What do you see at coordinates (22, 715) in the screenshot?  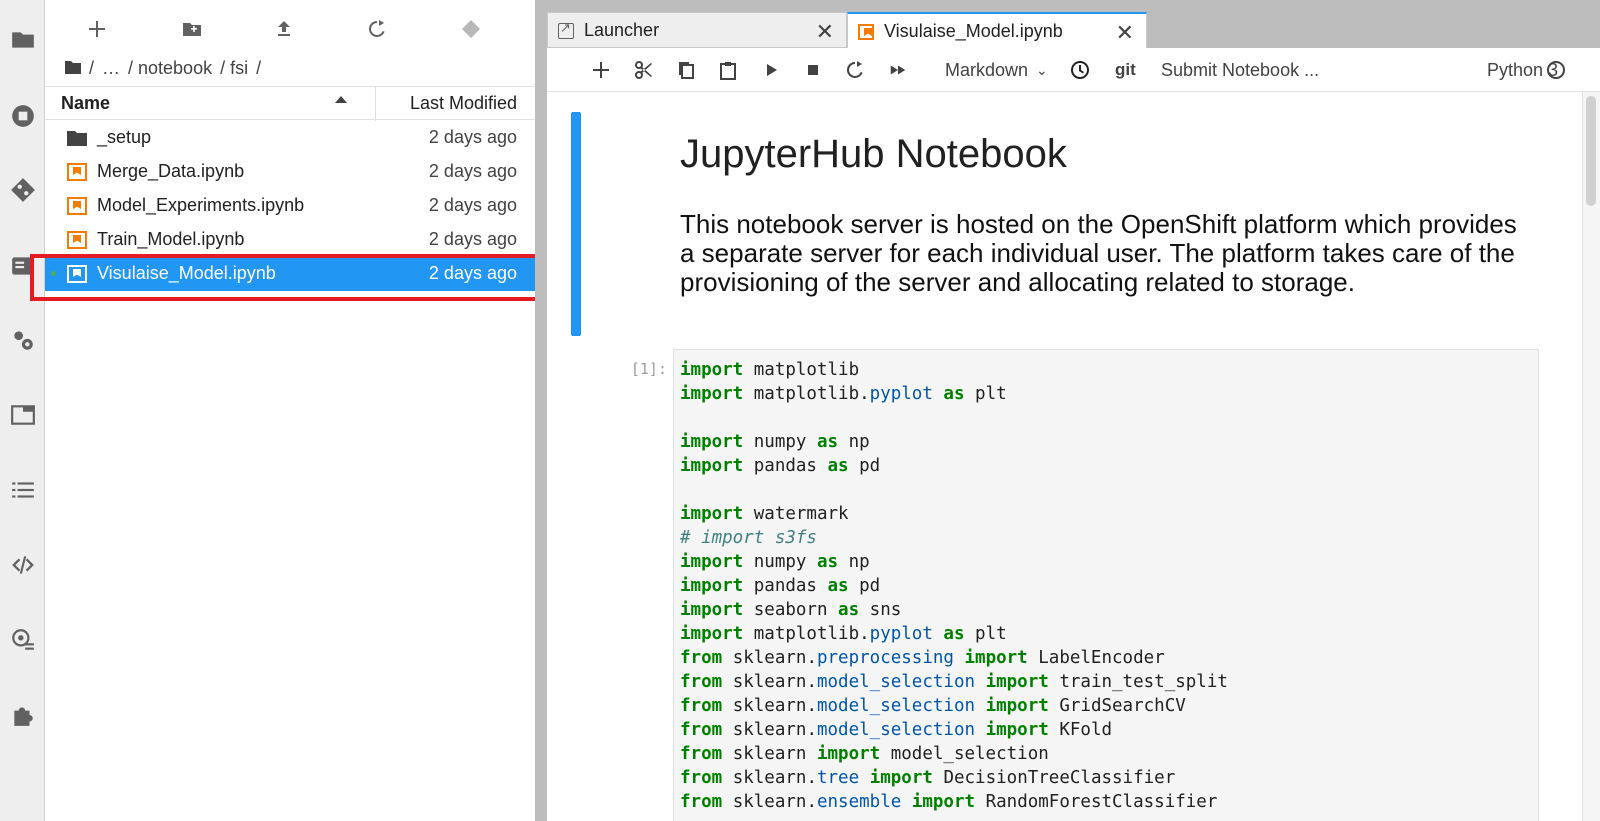 I see `extensions-icon` at bounding box center [22, 715].